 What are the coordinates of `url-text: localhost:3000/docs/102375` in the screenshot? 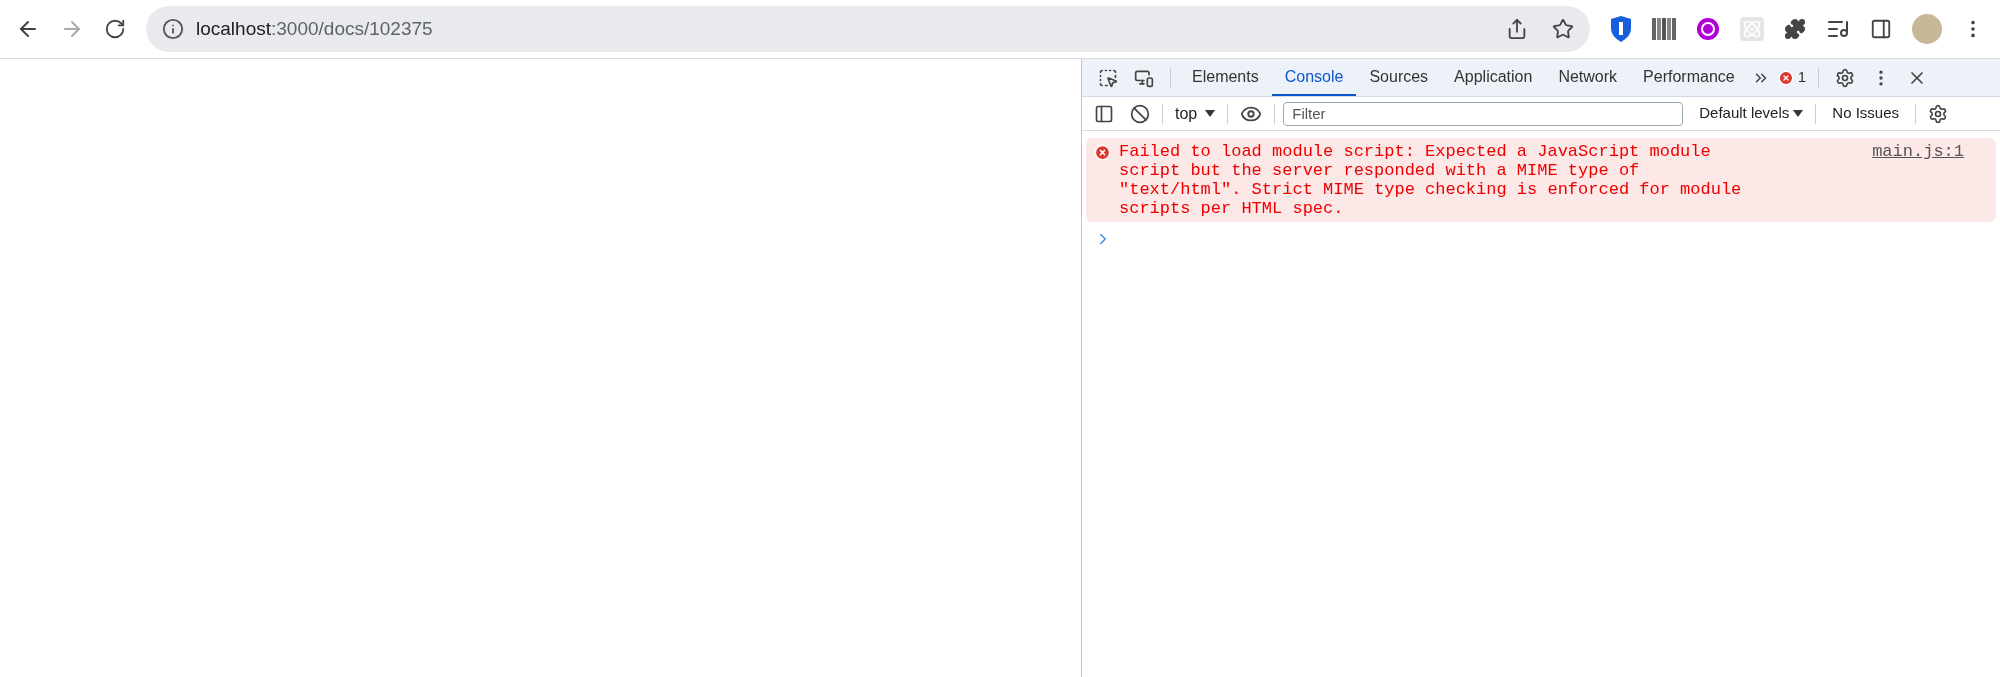 It's located at (315, 28).